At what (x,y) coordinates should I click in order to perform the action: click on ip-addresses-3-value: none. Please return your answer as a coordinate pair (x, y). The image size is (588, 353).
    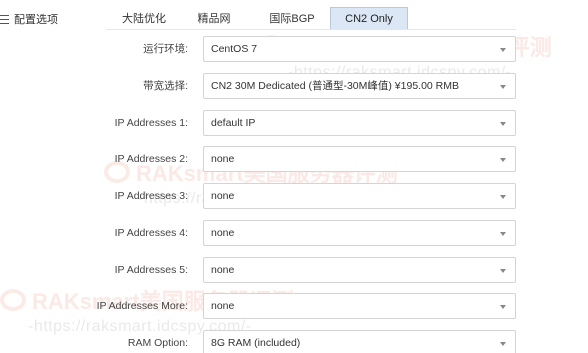
    Looking at the image, I should click on (223, 196).